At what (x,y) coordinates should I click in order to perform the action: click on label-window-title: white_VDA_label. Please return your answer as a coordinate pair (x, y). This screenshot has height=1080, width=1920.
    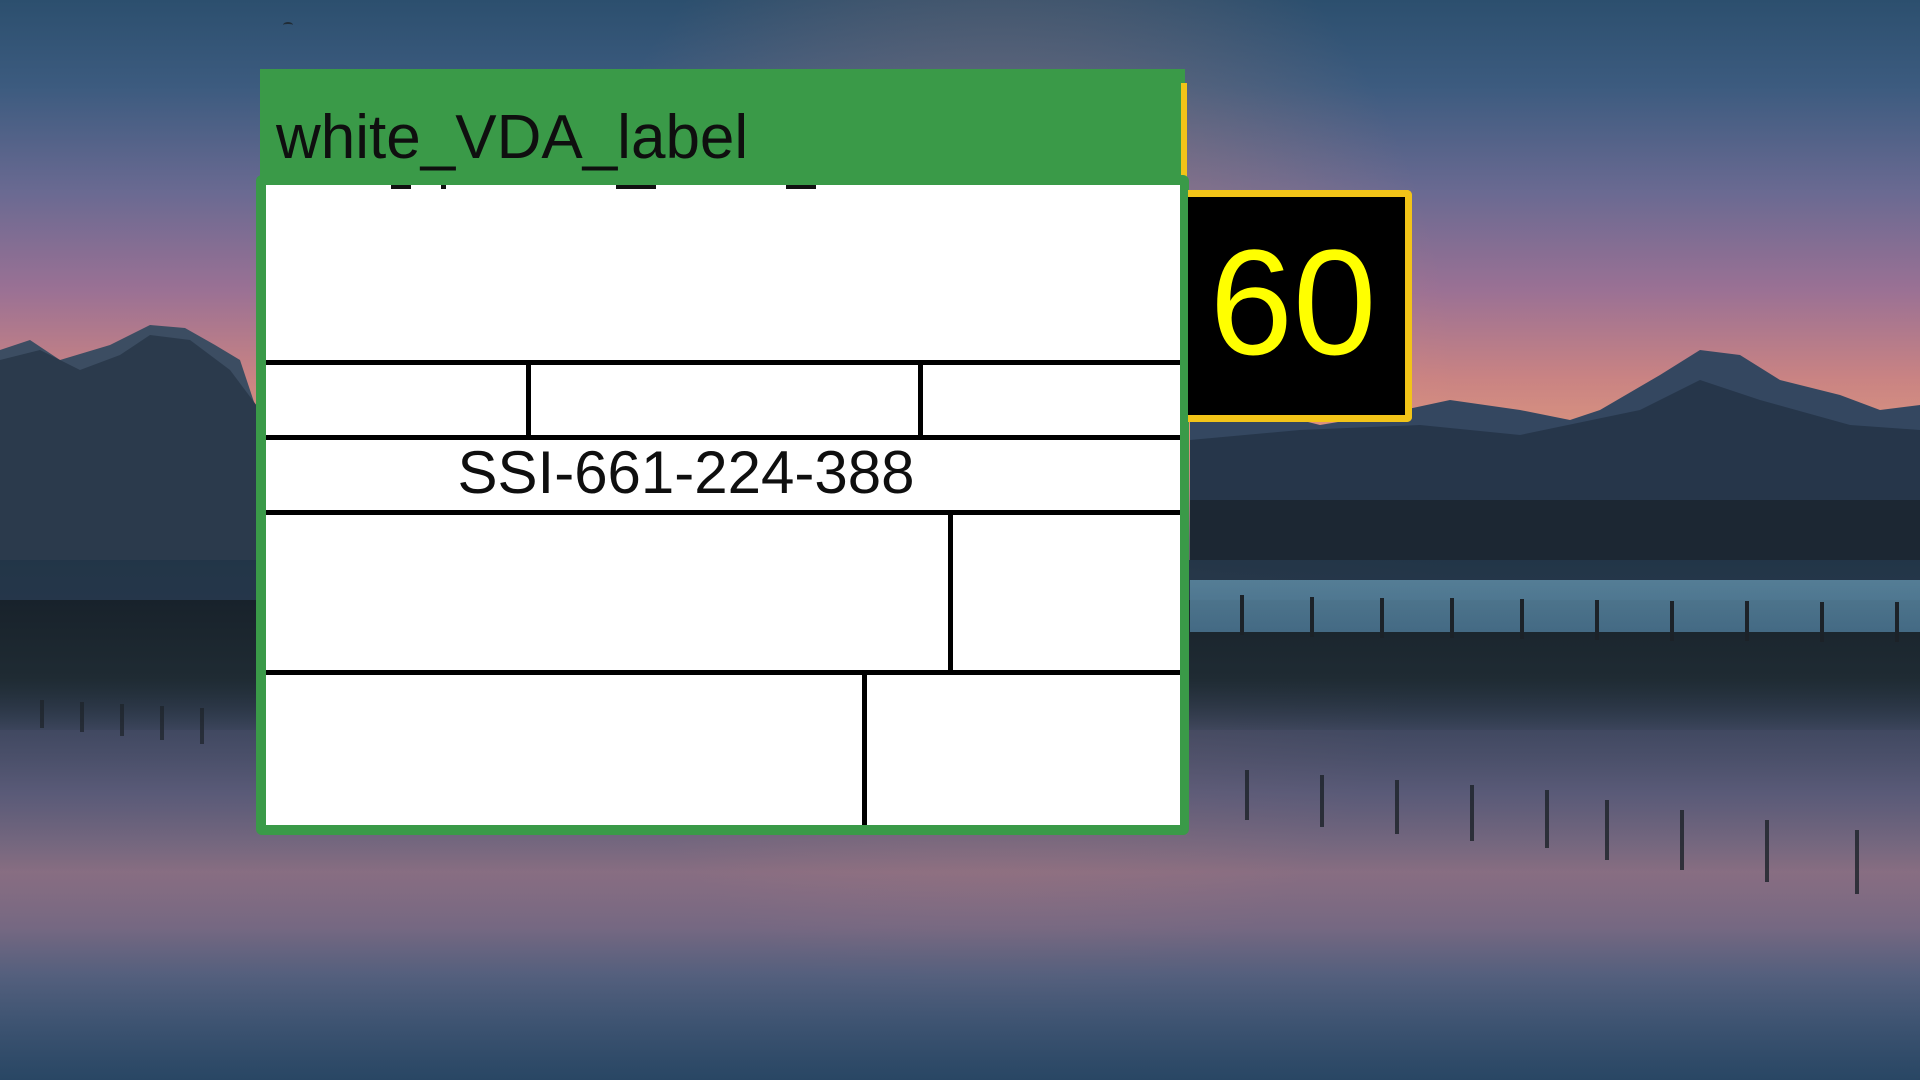
    Looking at the image, I should click on (512, 137).